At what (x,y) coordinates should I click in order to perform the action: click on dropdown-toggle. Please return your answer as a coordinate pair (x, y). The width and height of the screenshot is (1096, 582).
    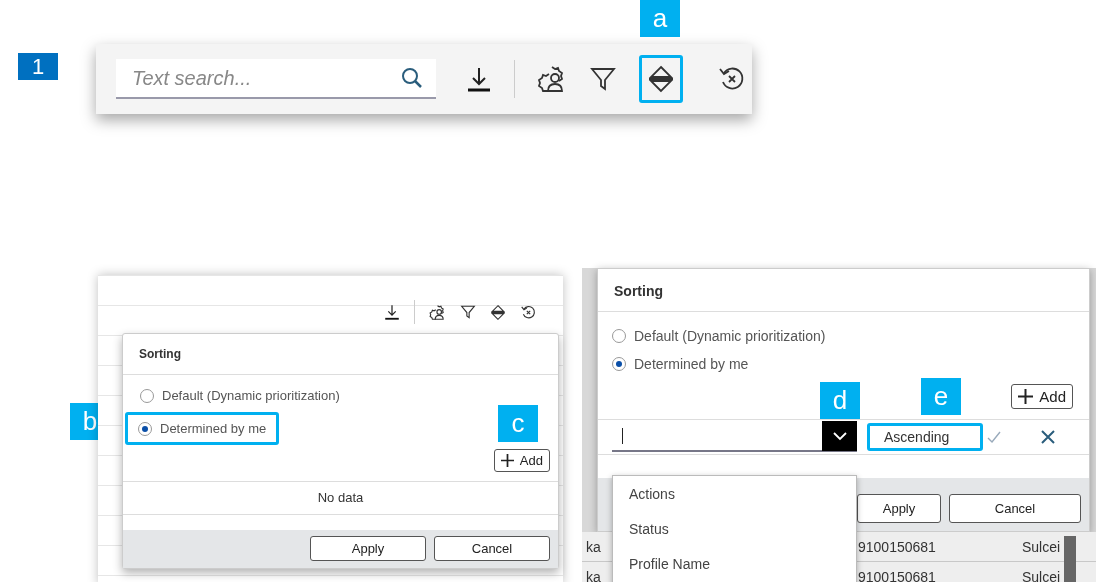
    Looking at the image, I should click on (839, 436).